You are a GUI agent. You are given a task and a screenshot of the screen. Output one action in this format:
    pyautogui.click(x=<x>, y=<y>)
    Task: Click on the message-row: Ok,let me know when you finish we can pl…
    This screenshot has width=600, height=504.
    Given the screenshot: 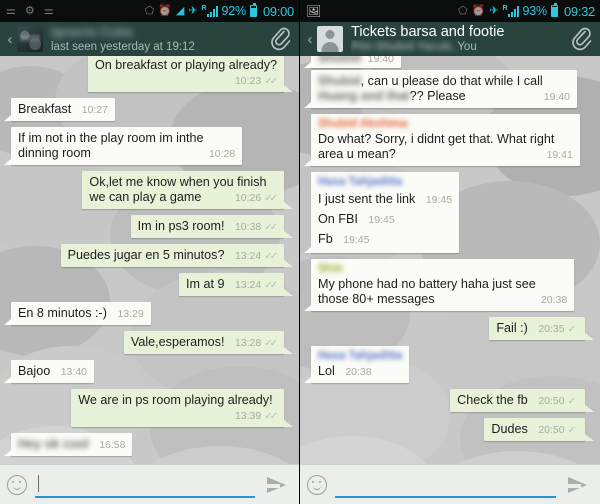 What is the action you would take?
    pyautogui.click(x=148, y=190)
    